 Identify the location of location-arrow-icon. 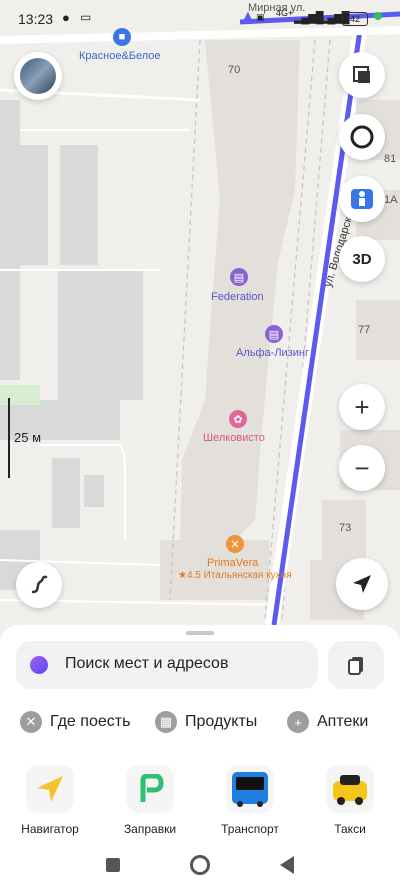
(362, 584).